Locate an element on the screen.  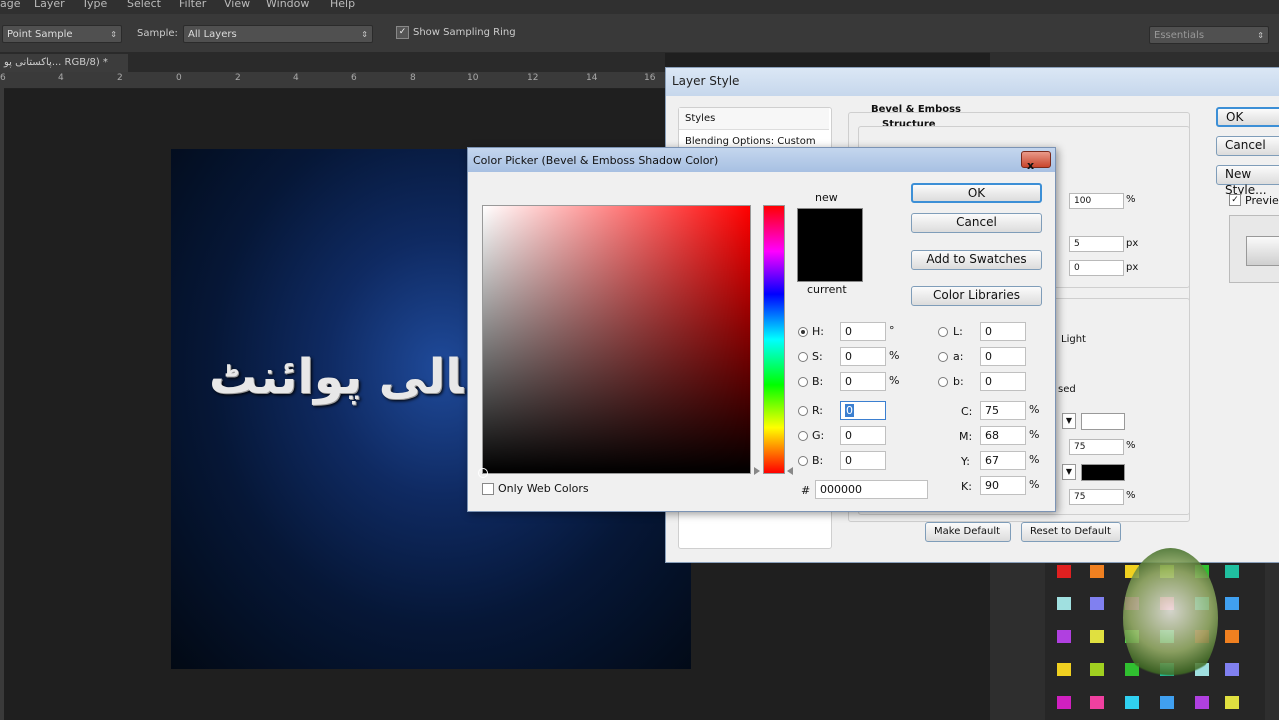
lab-a-radio is located at coordinates (943, 357).